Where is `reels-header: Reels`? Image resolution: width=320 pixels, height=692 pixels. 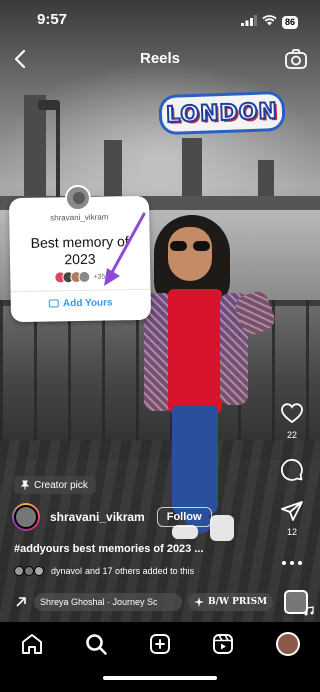 reels-header: Reels is located at coordinates (160, 59).